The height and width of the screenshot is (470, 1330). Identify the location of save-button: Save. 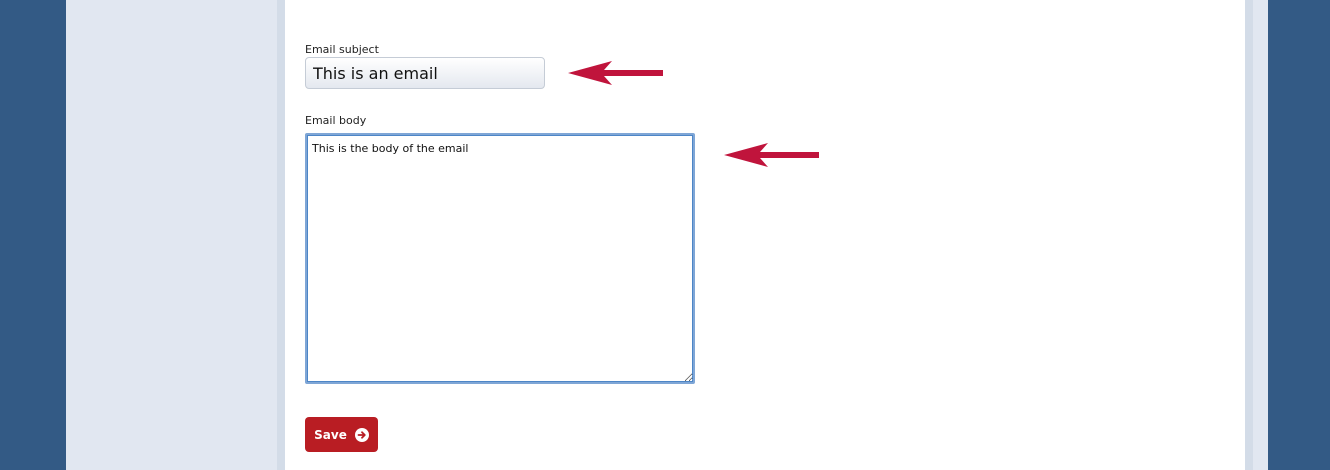
(341, 434).